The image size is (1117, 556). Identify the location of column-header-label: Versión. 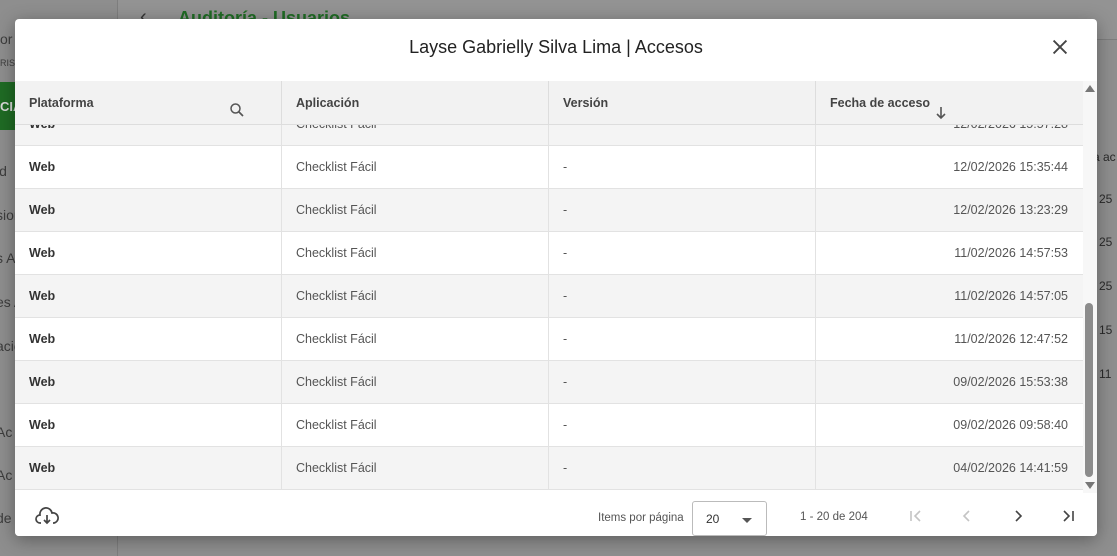
(586, 103).